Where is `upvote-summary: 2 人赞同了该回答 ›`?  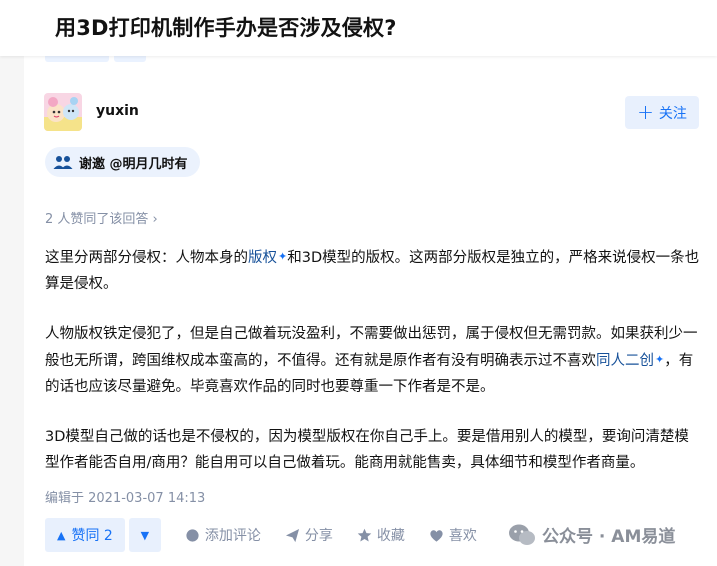
upvote-summary: 2 人赞同了该回答 › is located at coordinates (101, 217).